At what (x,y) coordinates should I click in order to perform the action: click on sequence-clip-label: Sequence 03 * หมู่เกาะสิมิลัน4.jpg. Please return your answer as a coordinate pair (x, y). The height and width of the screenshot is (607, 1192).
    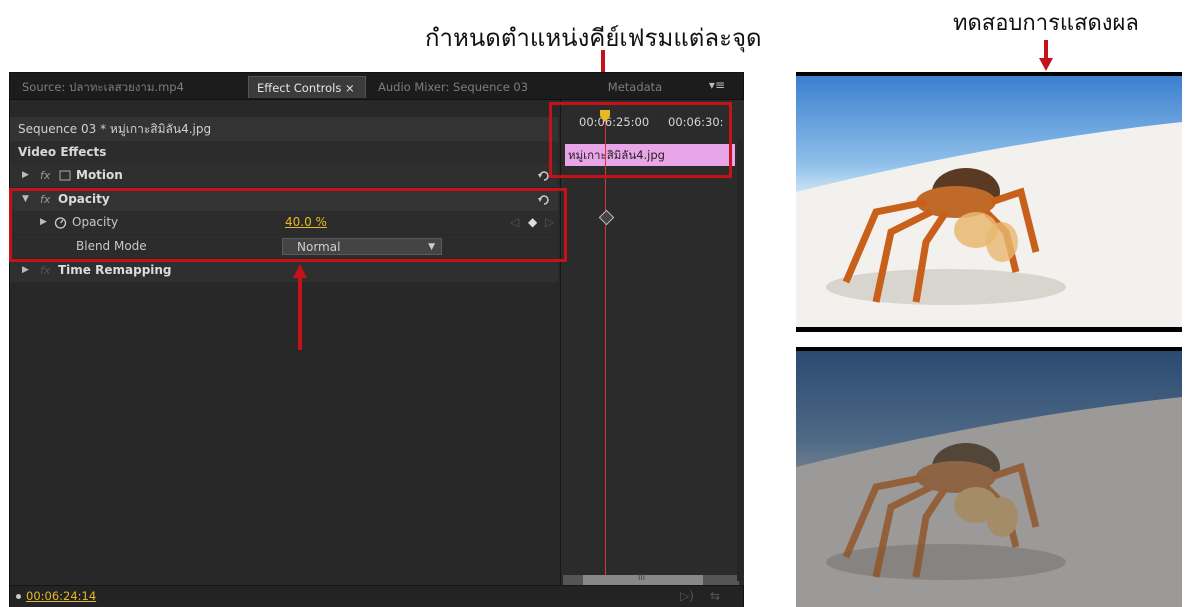
    Looking at the image, I should click on (284, 129).